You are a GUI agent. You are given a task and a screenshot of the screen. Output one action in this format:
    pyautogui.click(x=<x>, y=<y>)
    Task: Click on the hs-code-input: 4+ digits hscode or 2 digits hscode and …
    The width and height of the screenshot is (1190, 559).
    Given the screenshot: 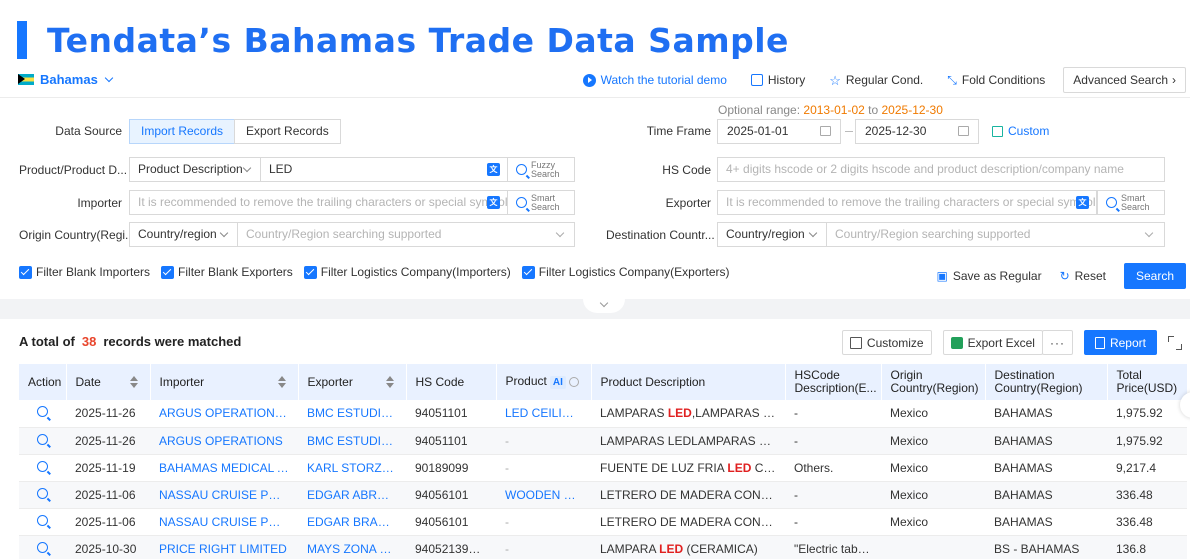 What is the action you would take?
    pyautogui.click(x=941, y=169)
    